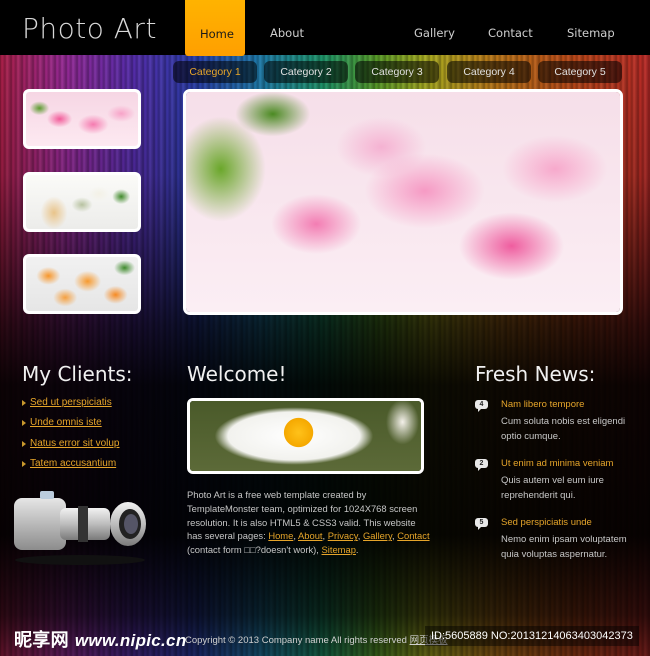 The width and height of the screenshot is (650, 656). What do you see at coordinates (489, 72) in the screenshot?
I see `category-4: Category 4` at bounding box center [489, 72].